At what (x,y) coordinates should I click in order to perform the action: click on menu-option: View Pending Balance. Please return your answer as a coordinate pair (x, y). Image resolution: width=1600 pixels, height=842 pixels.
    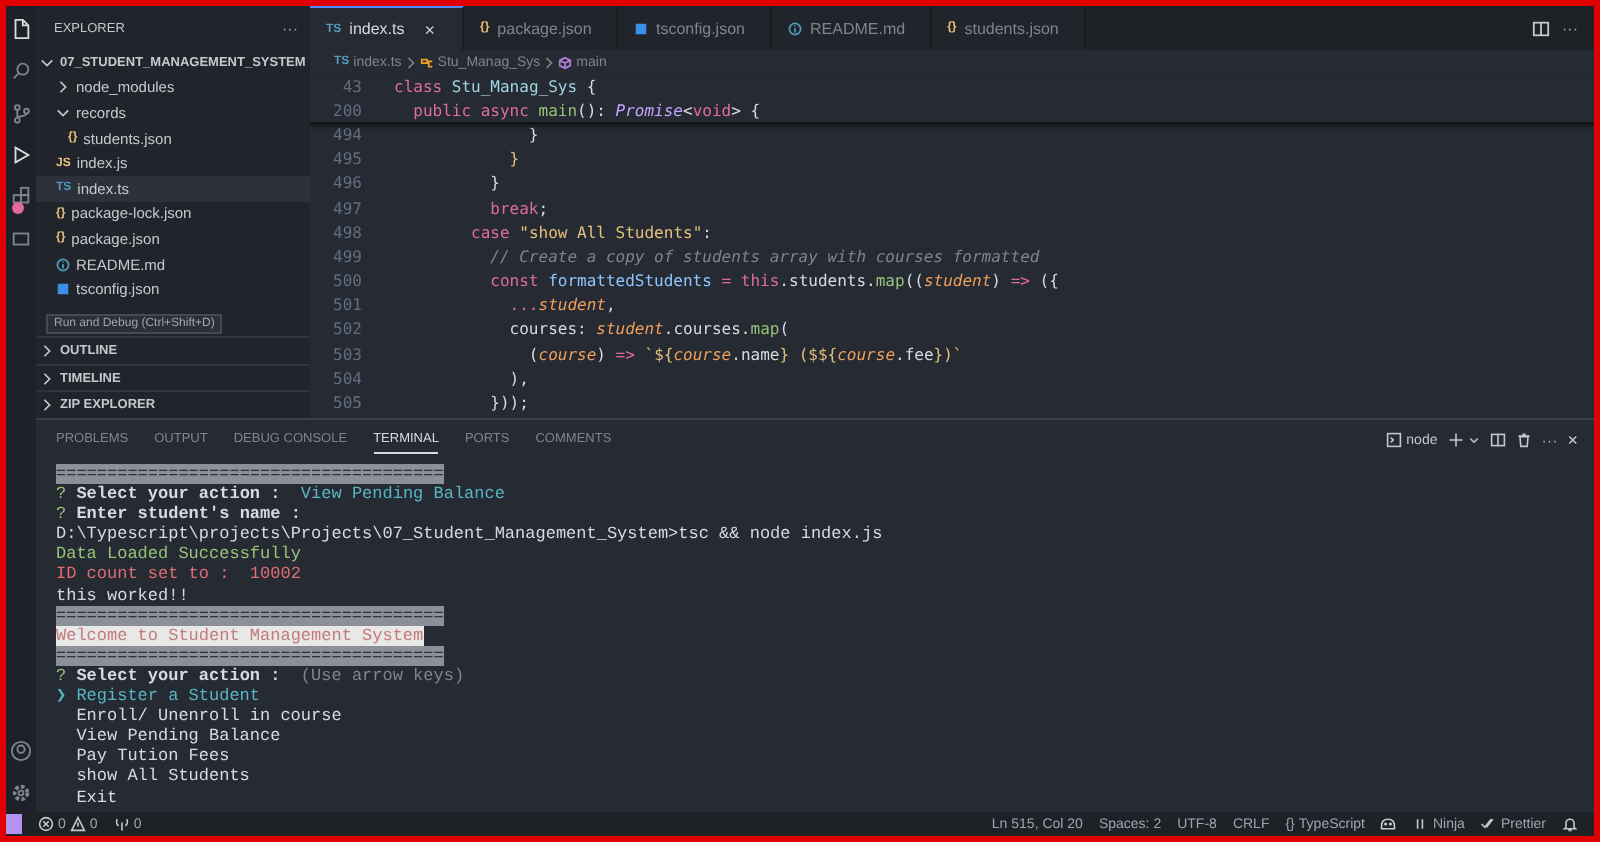
    Looking at the image, I should click on (168, 736).